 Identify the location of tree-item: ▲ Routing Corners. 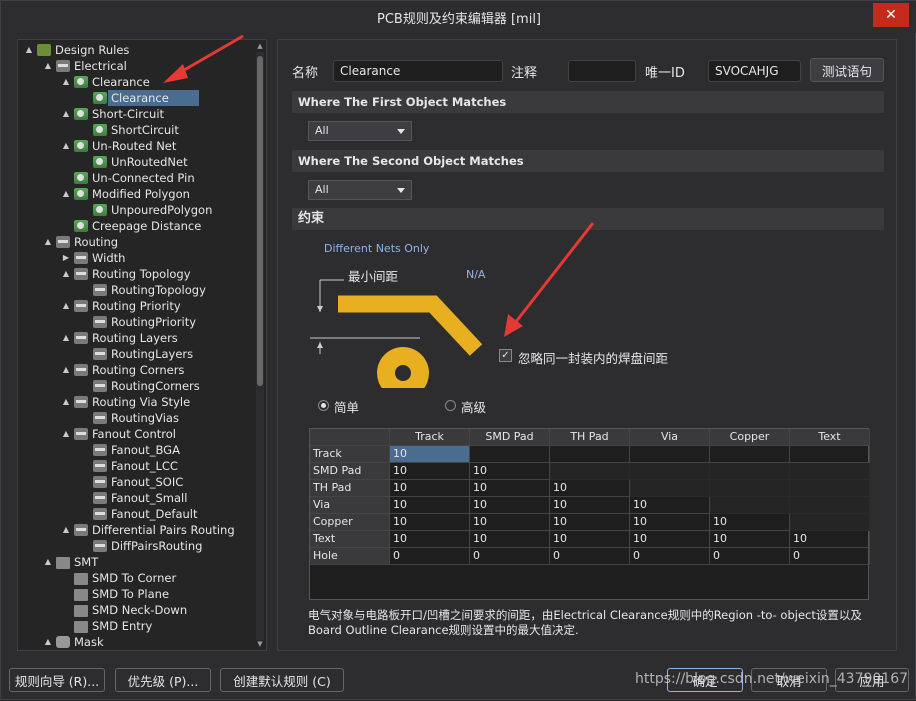
(123, 370).